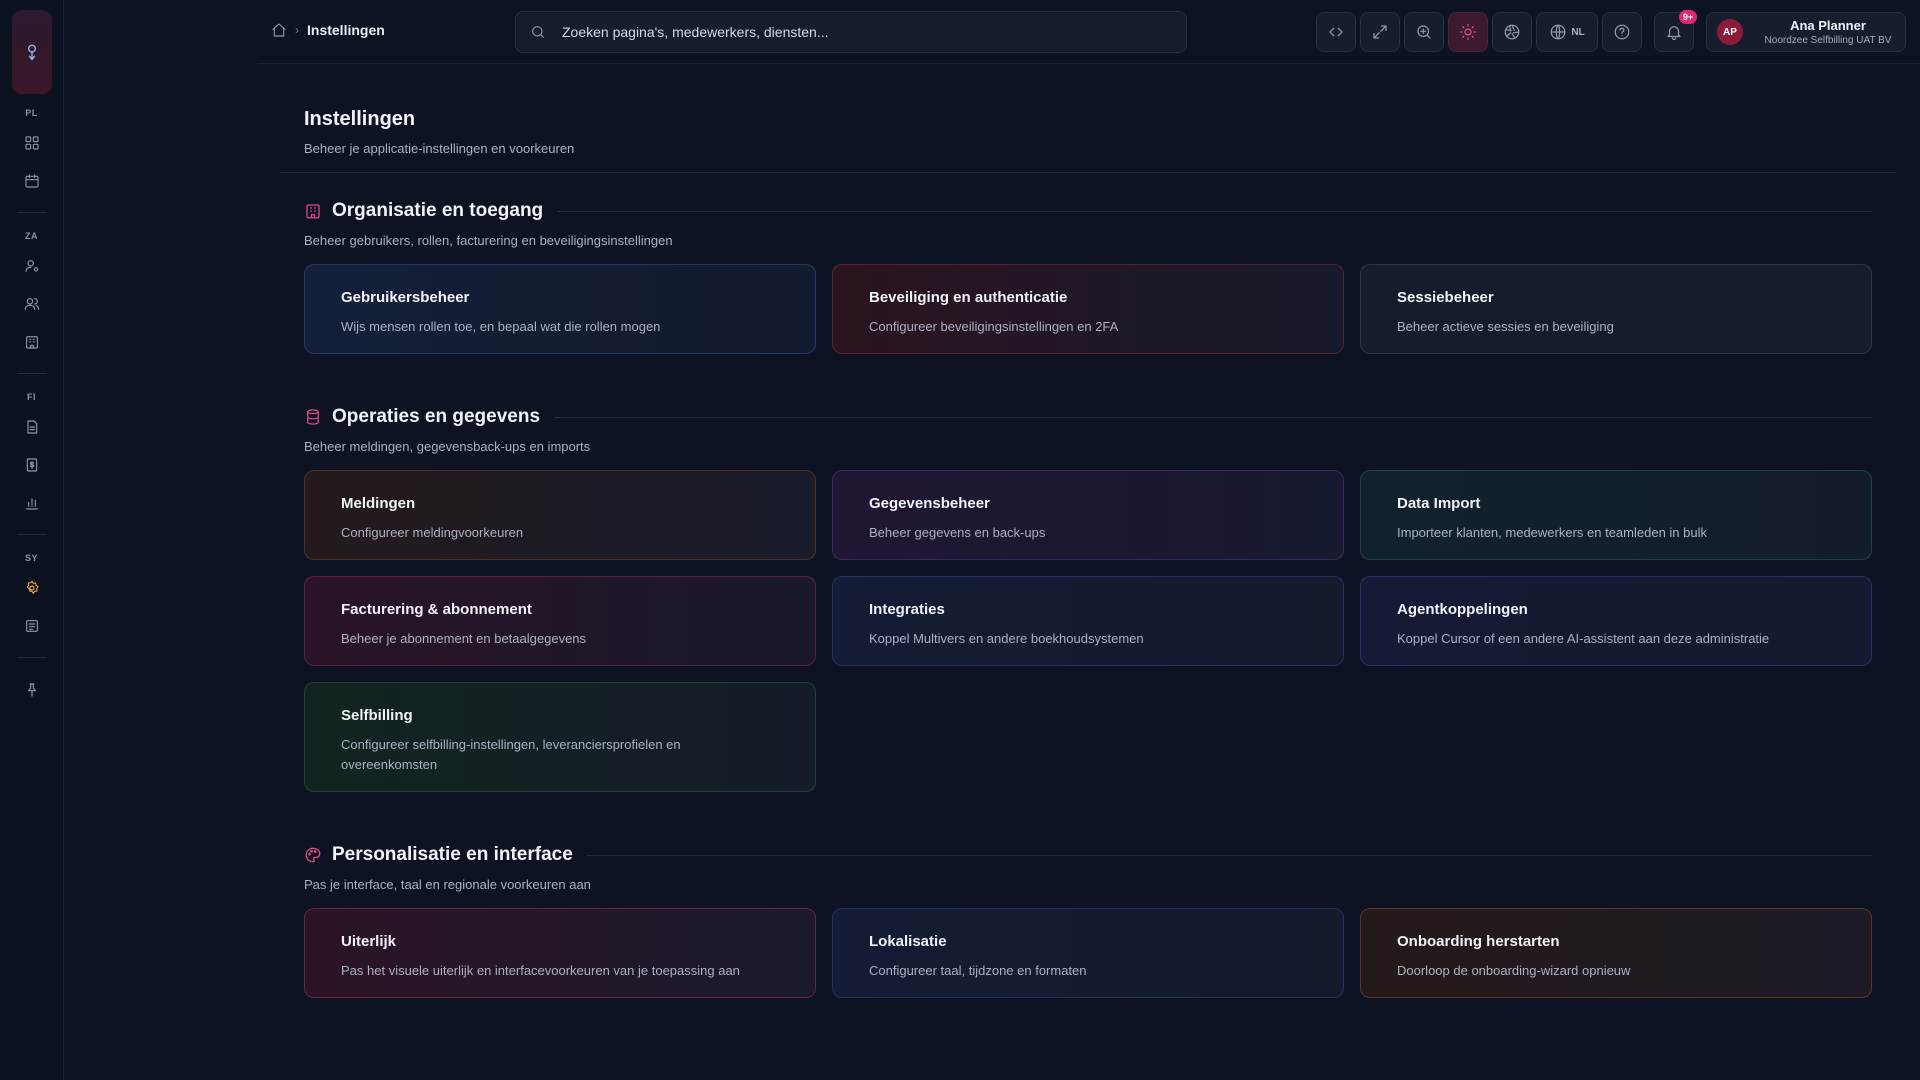  I want to click on home-icon, so click(279, 30).